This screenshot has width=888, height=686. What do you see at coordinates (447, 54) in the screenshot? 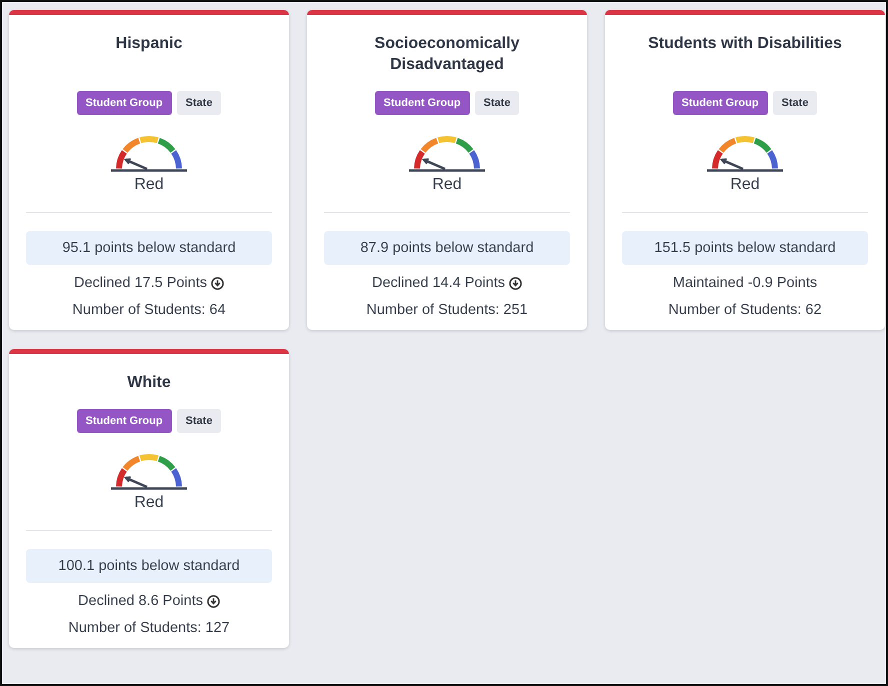
I see `card-title: Socioeconomically Disadvantaged` at bounding box center [447, 54].